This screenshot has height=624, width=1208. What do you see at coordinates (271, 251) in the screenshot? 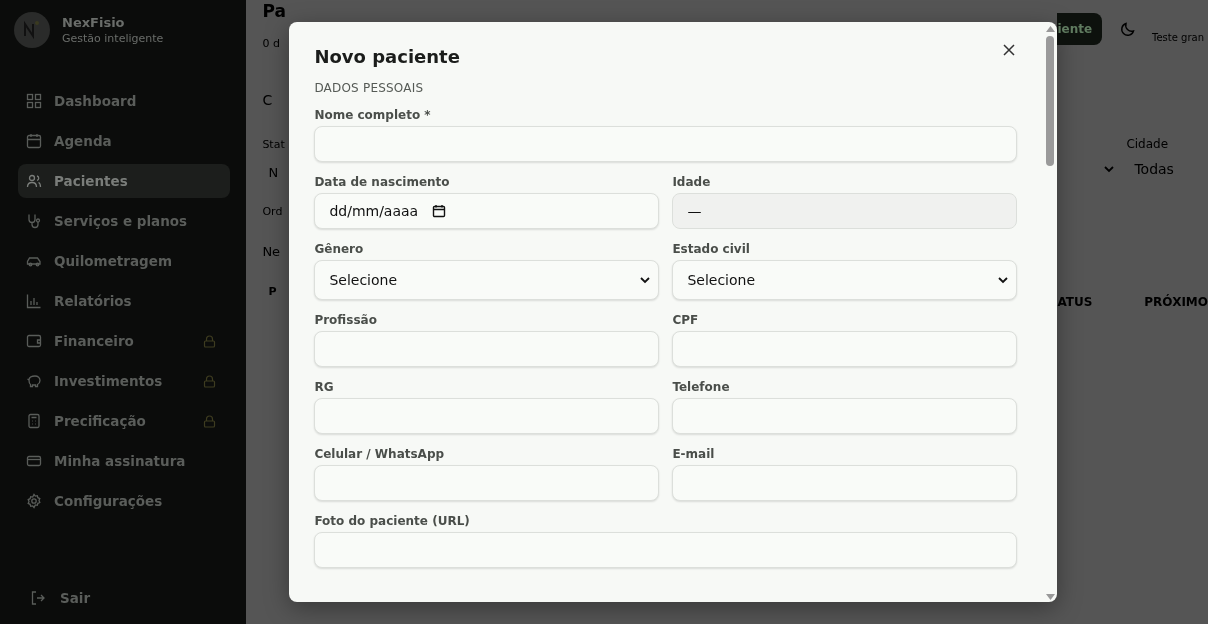
I see `section-heading: Ne` at bounding box center [271, 251].